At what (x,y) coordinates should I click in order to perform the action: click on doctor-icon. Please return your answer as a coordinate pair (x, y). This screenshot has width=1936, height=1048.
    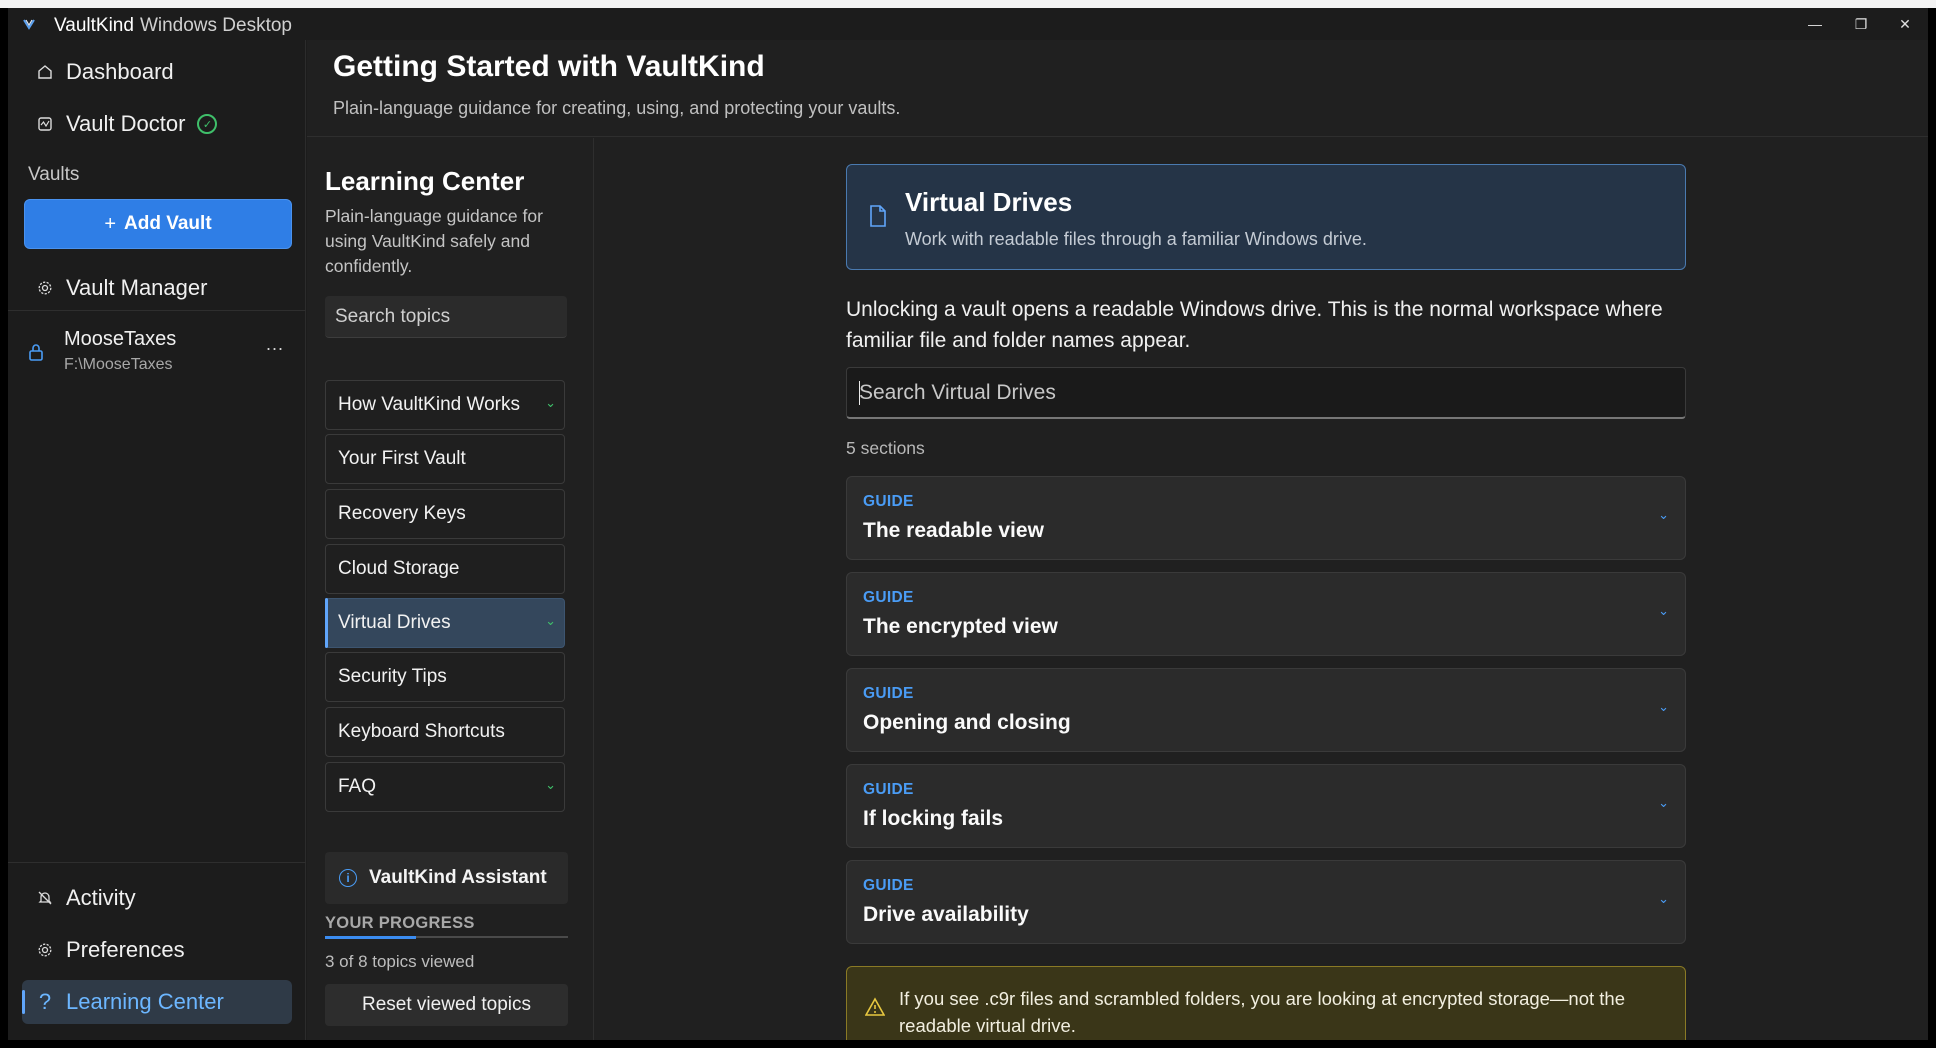
    Looking at the image, I should click on (45, 124).